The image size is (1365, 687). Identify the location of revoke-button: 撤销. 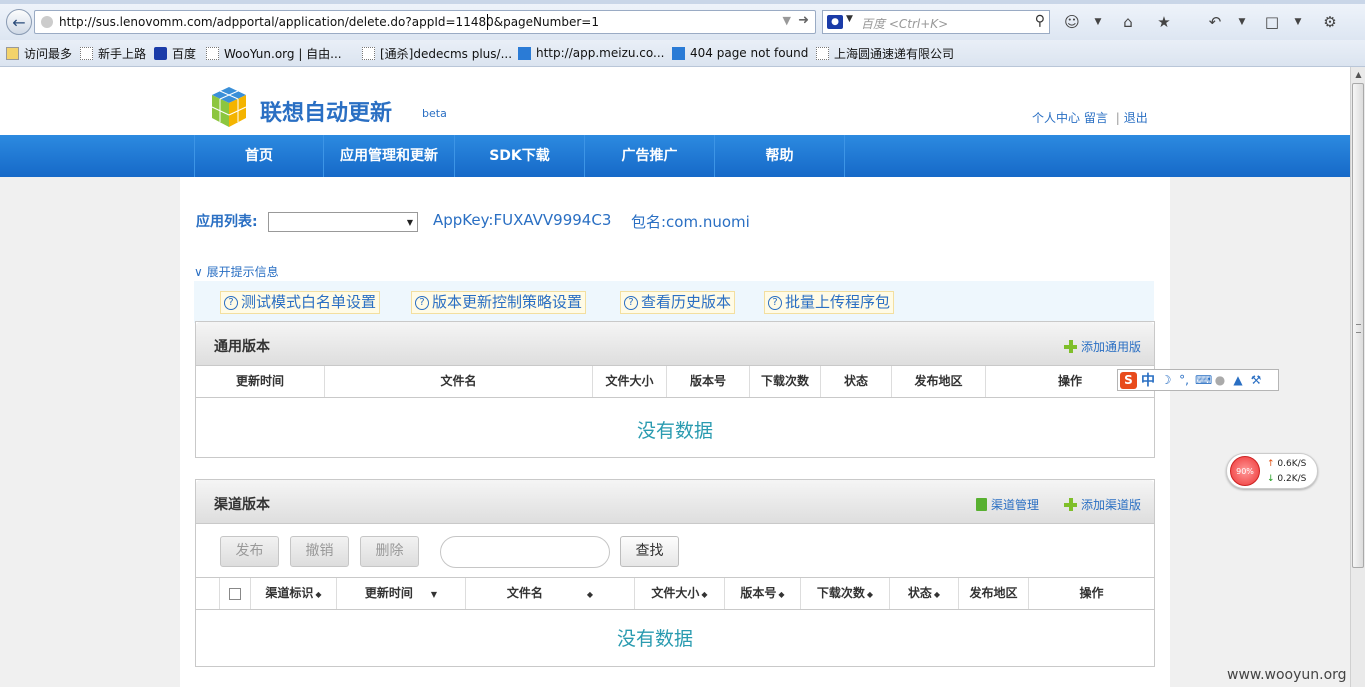
(319, 551).